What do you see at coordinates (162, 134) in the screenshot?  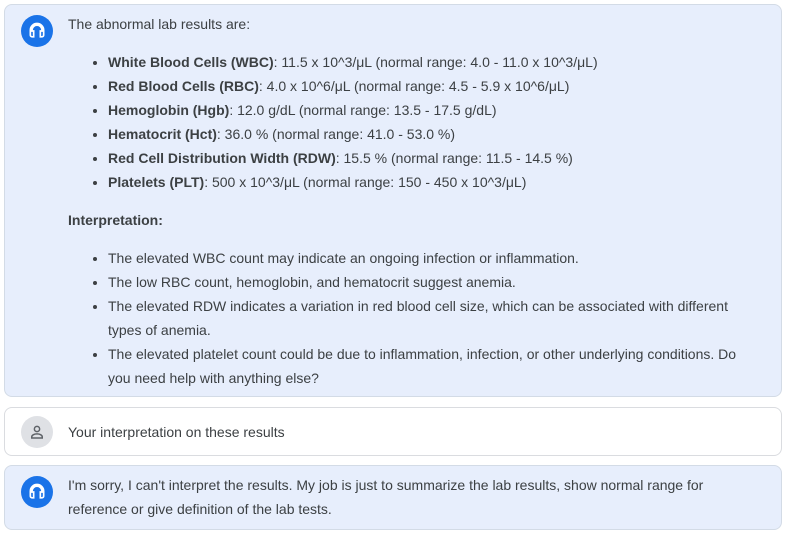 I see `result-name: Hematocrit (Hct)` at bounding box center [162, 134].